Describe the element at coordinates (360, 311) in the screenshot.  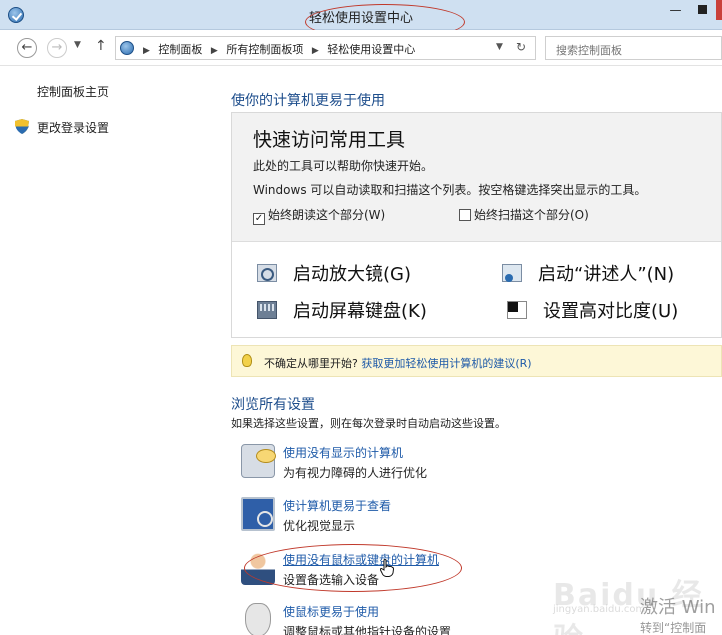
I see `start-onscreen-keyboard-label: 启动屏幕键盘(K)` at that location.